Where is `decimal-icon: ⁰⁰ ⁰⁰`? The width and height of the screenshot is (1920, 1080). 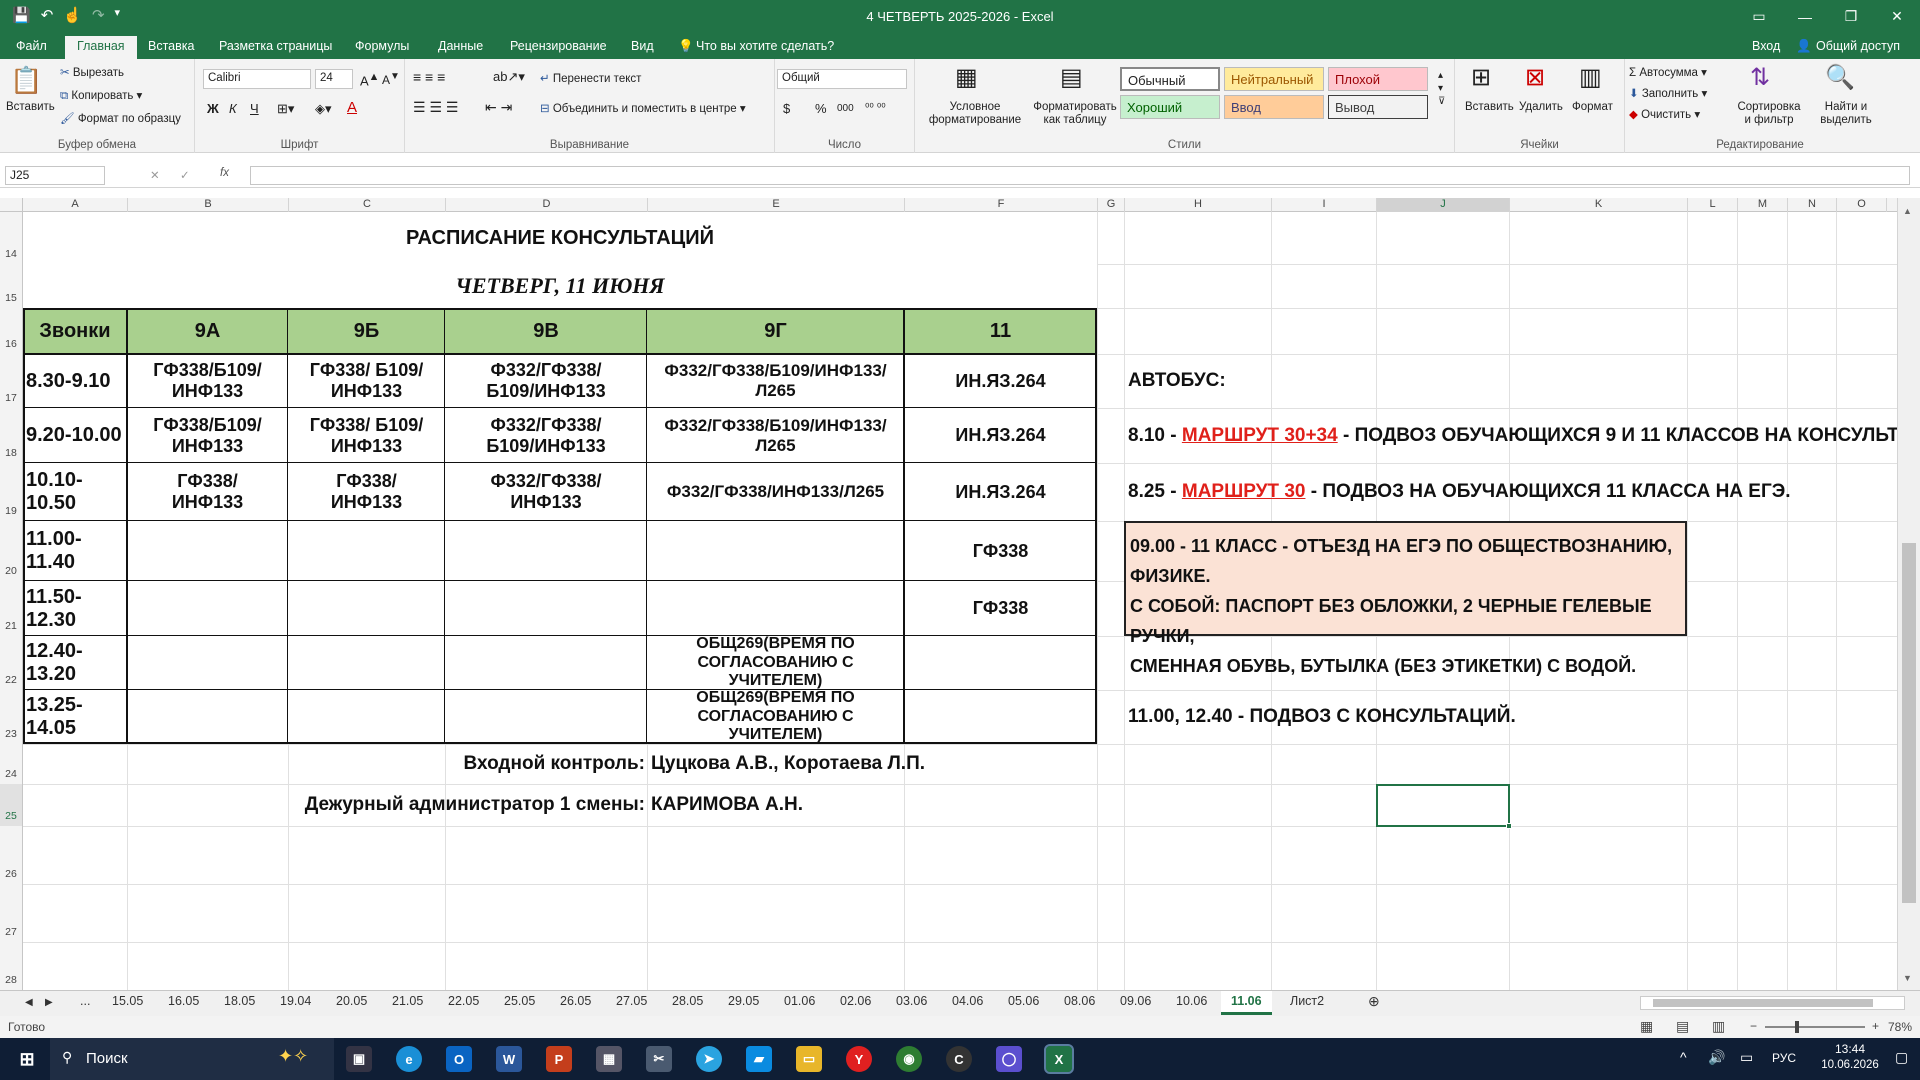 decimal-icon: ⁰⁰ ⁰⁰ is located at coordinates (875, 107).